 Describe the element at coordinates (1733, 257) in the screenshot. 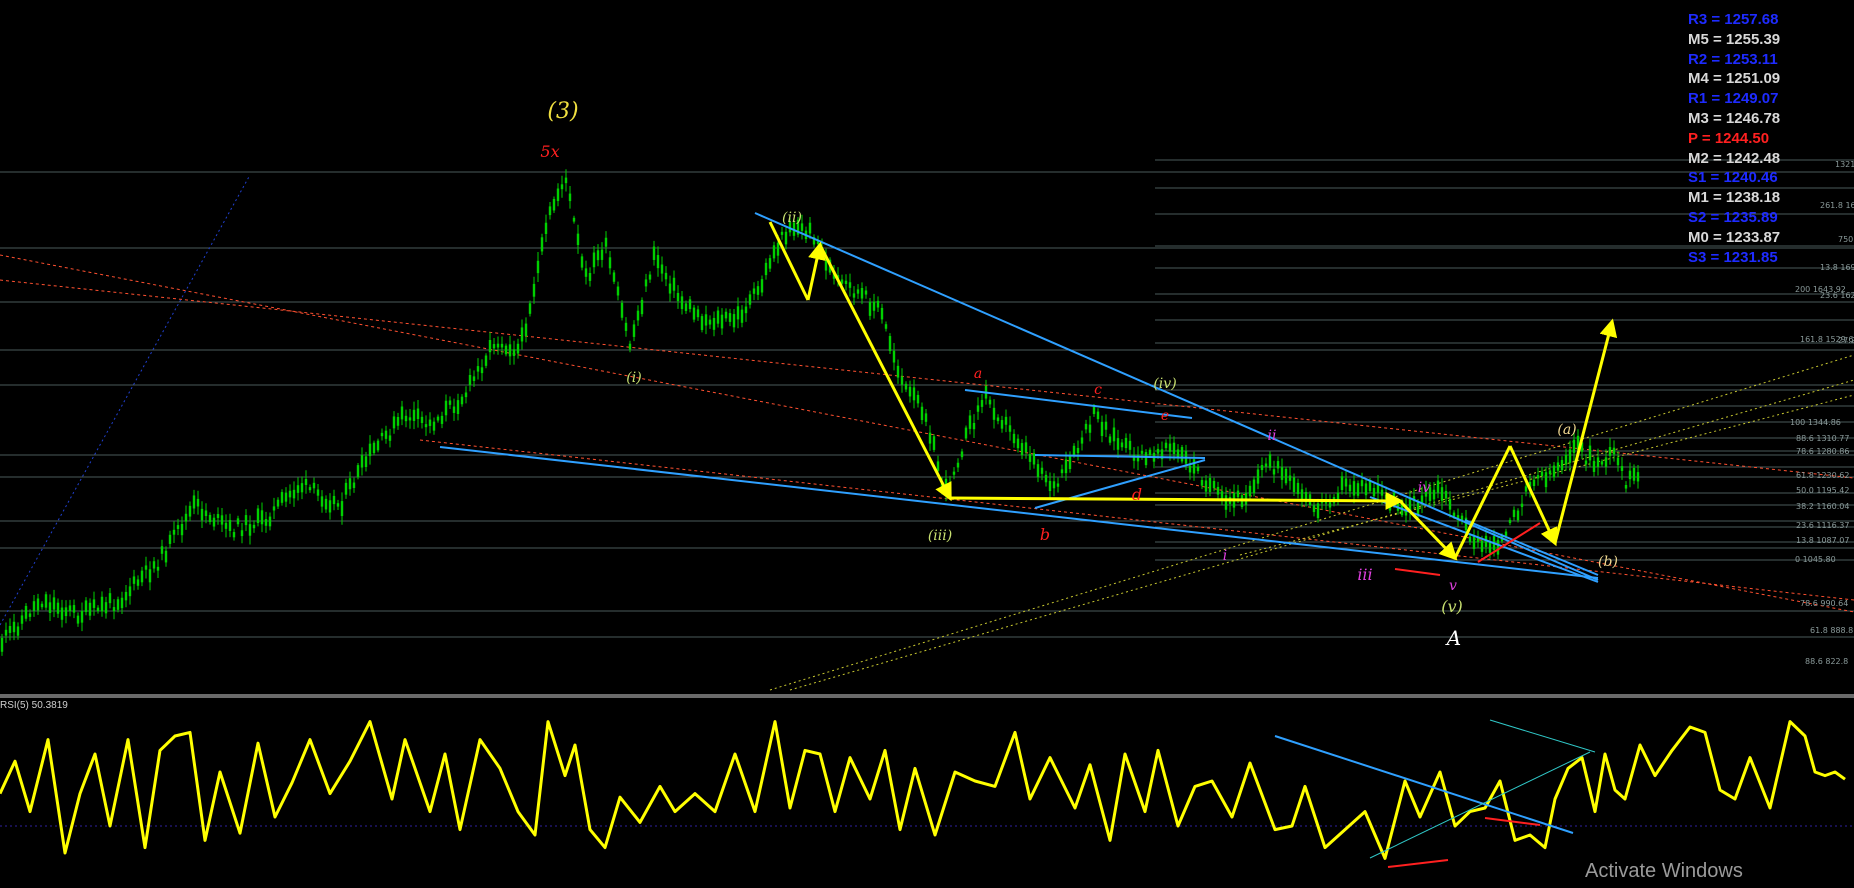

I see `pivot-level: S3 = 1231.85` at that location.